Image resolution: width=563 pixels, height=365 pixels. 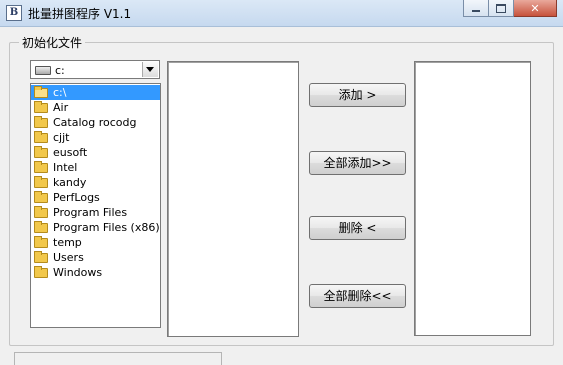 What do you see at coordinates (118, 358) in the screenshot?
I see `status-bar` at bounding box center [118, 358].